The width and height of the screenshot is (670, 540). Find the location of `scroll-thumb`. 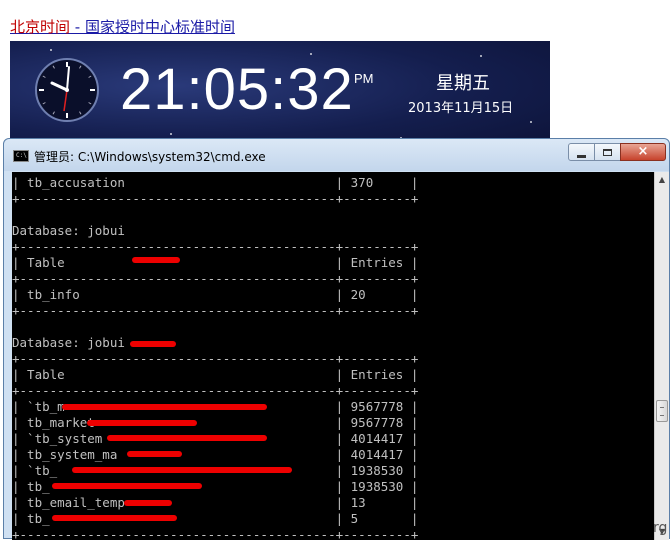

scroll-thumb is located at coordinates (662, 411).